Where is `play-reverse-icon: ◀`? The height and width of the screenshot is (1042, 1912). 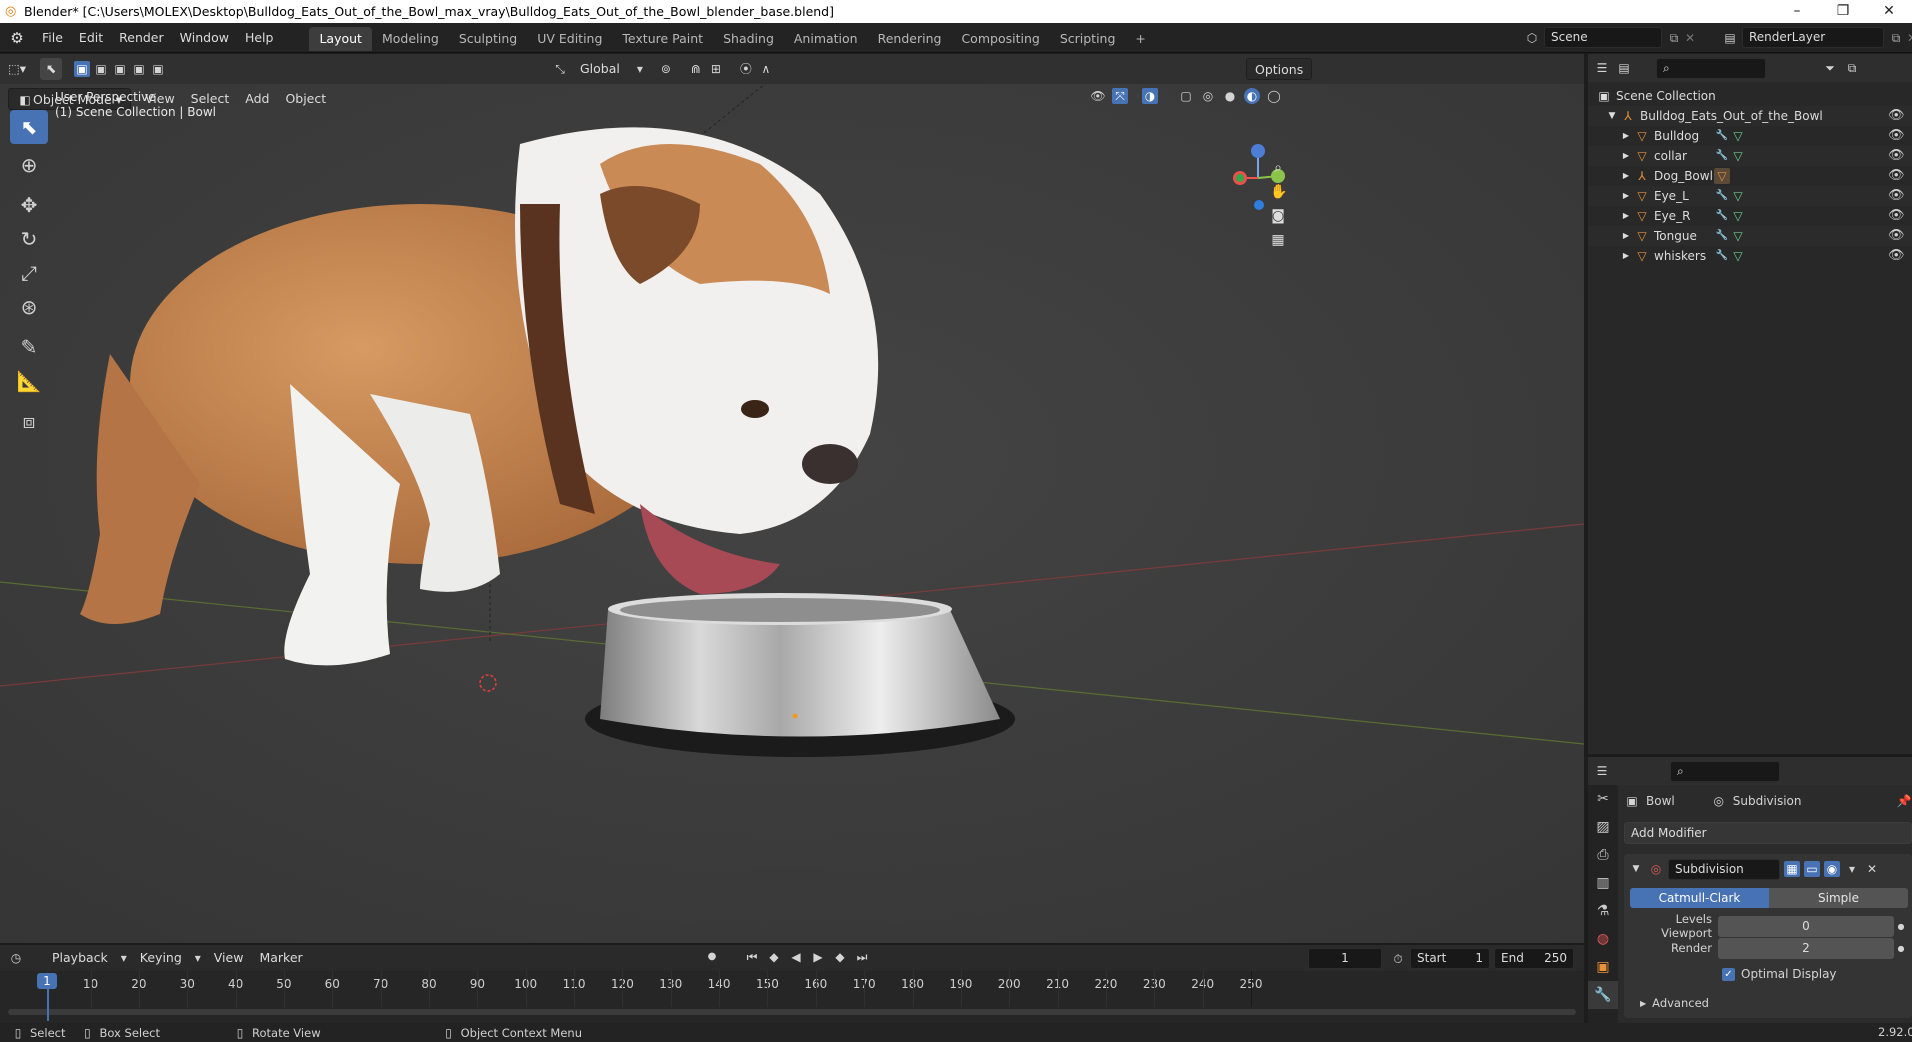
play-reverse-icon: ◀ is located at coordinates (796, 957).